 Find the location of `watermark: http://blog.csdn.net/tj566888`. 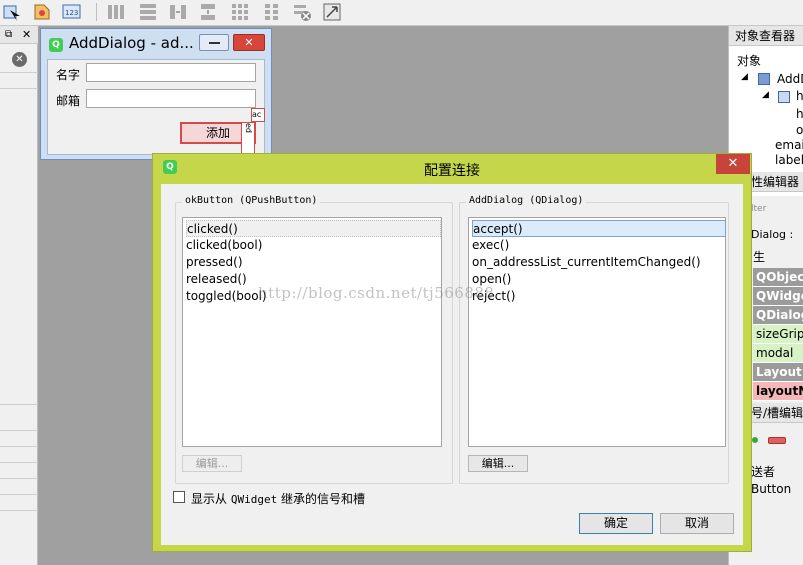

watermark: http://blog.csdn.net/tj566888 is located at coordinates (376, 293).